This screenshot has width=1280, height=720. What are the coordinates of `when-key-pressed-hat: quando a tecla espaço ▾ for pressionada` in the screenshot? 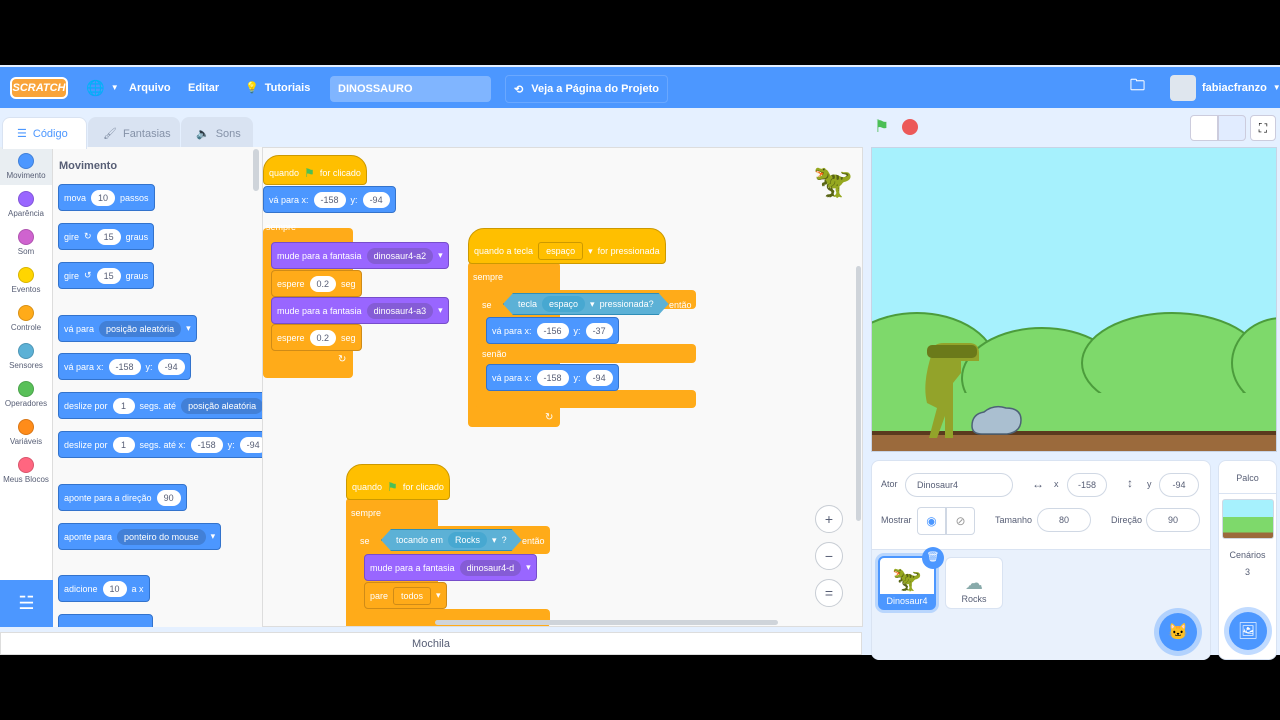 It's located at (567, 246).